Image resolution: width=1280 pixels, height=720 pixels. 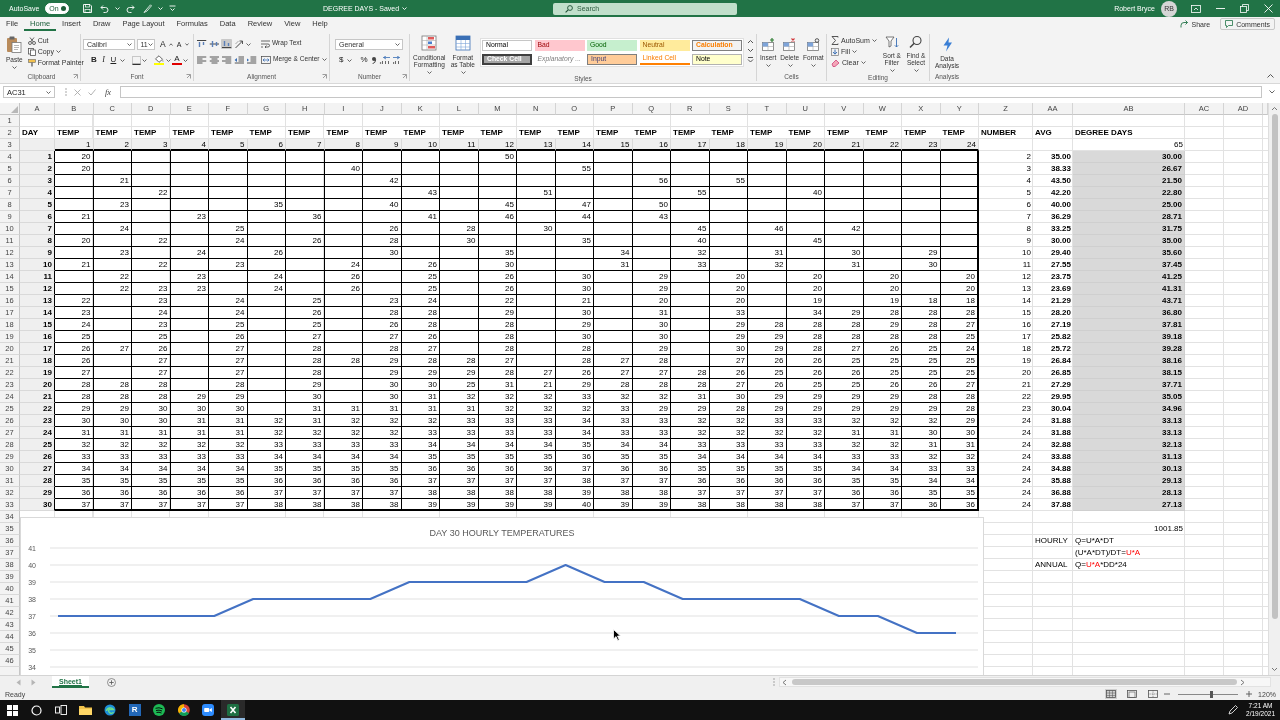 What do you see at coordinates (1242, 682) in the screenshot?
I see `scroll-right-icon` at bounding box center [1242, 682].